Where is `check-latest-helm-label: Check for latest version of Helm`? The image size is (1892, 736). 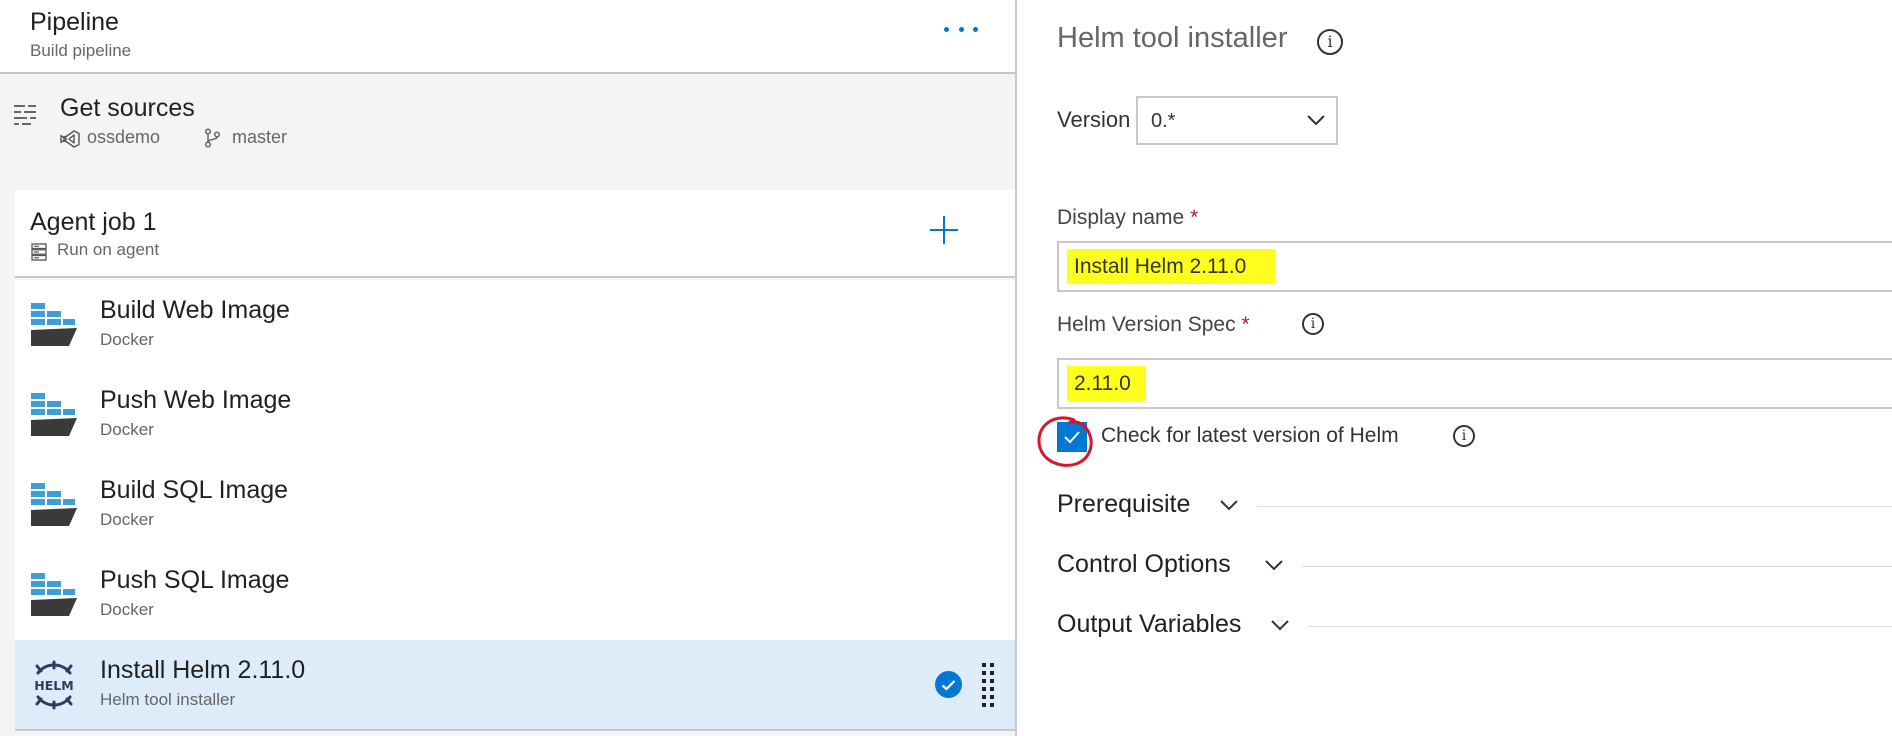 check-latest-helm-label: Check for latest version of Helm is located at coordinates (1250, 435).